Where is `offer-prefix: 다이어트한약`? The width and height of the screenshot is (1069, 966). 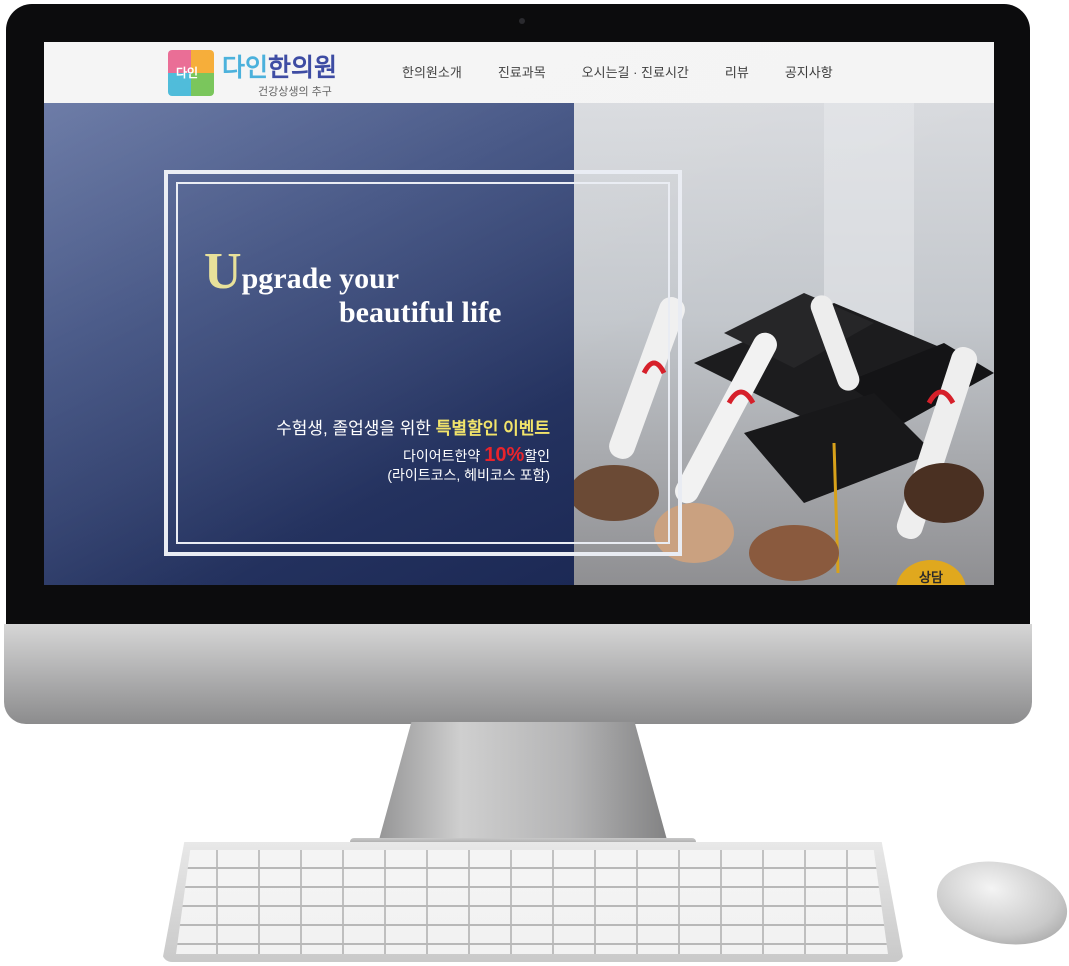
offer-prefix: 다이어트한약 is located at coordinates (444, 456).